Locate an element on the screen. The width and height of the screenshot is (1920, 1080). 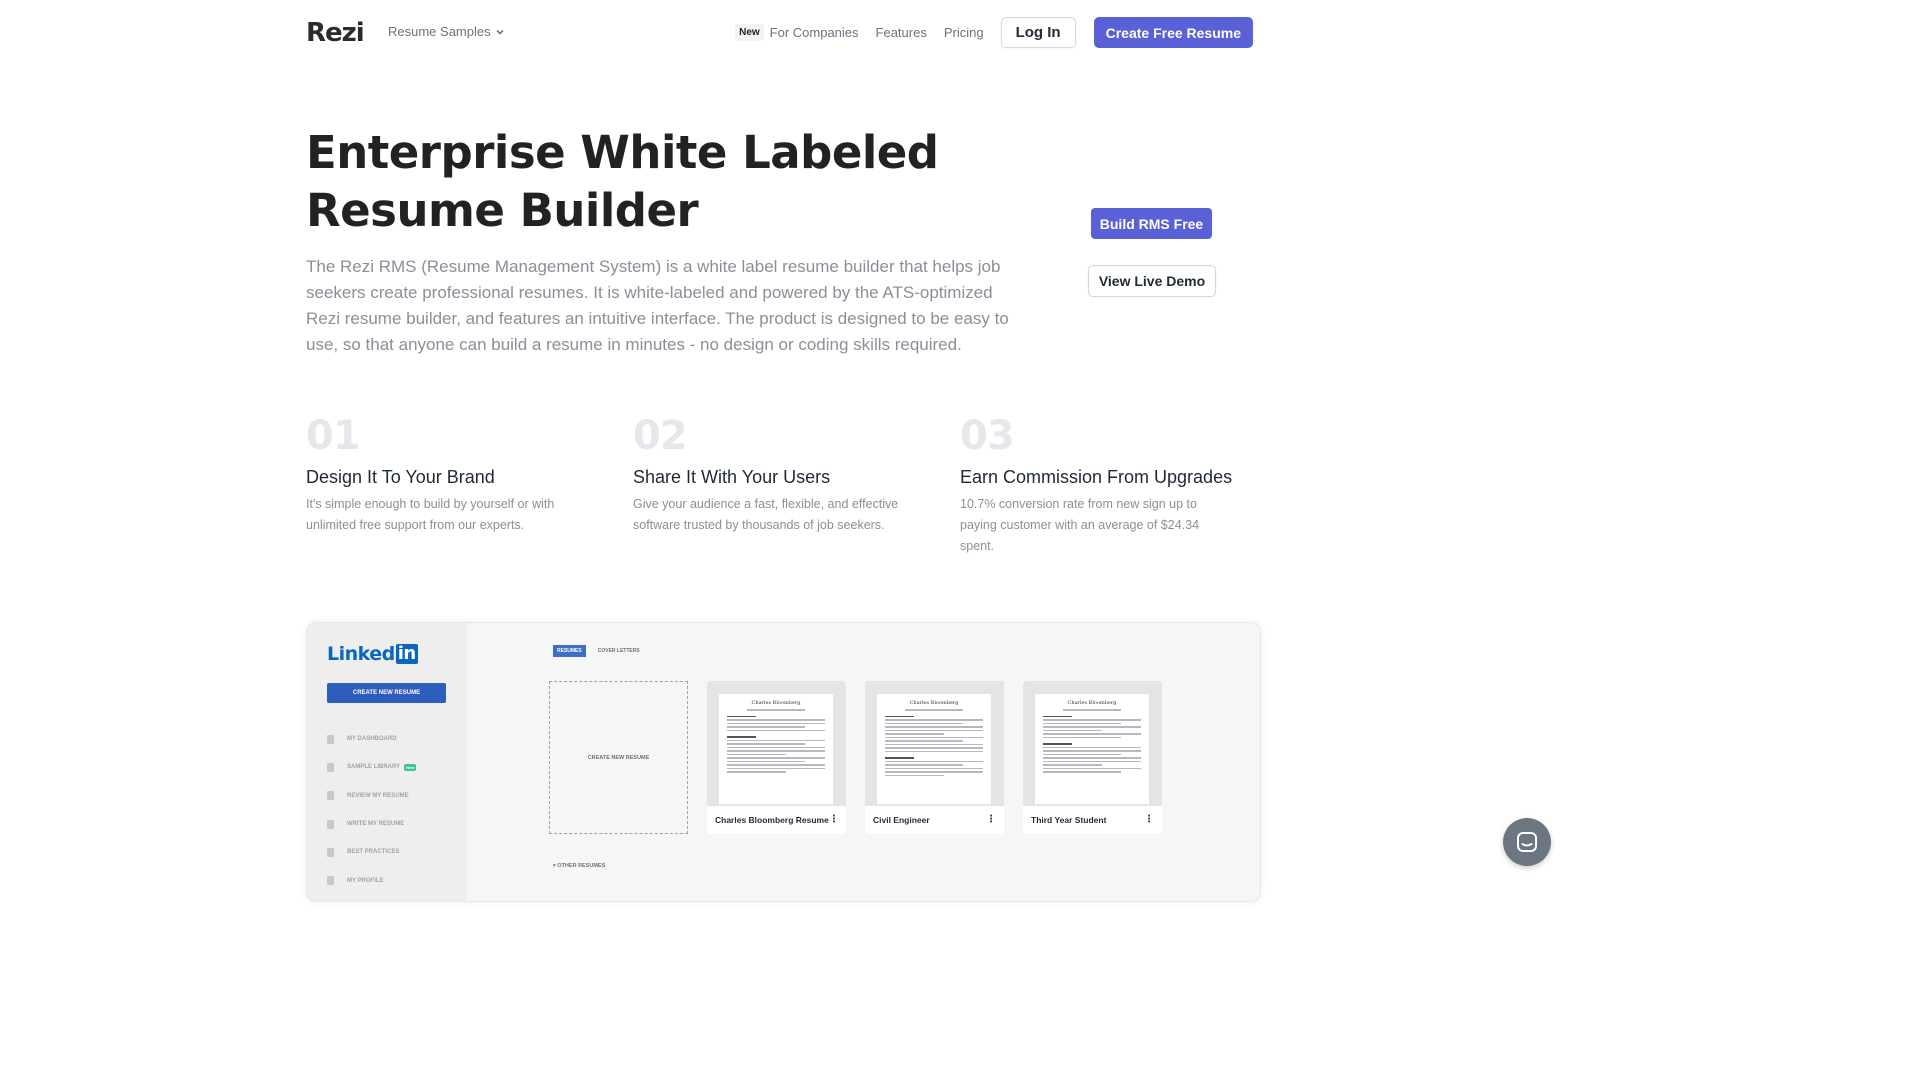
preview-menu-label: MY PROFILE is located at coordinates (365, 880).